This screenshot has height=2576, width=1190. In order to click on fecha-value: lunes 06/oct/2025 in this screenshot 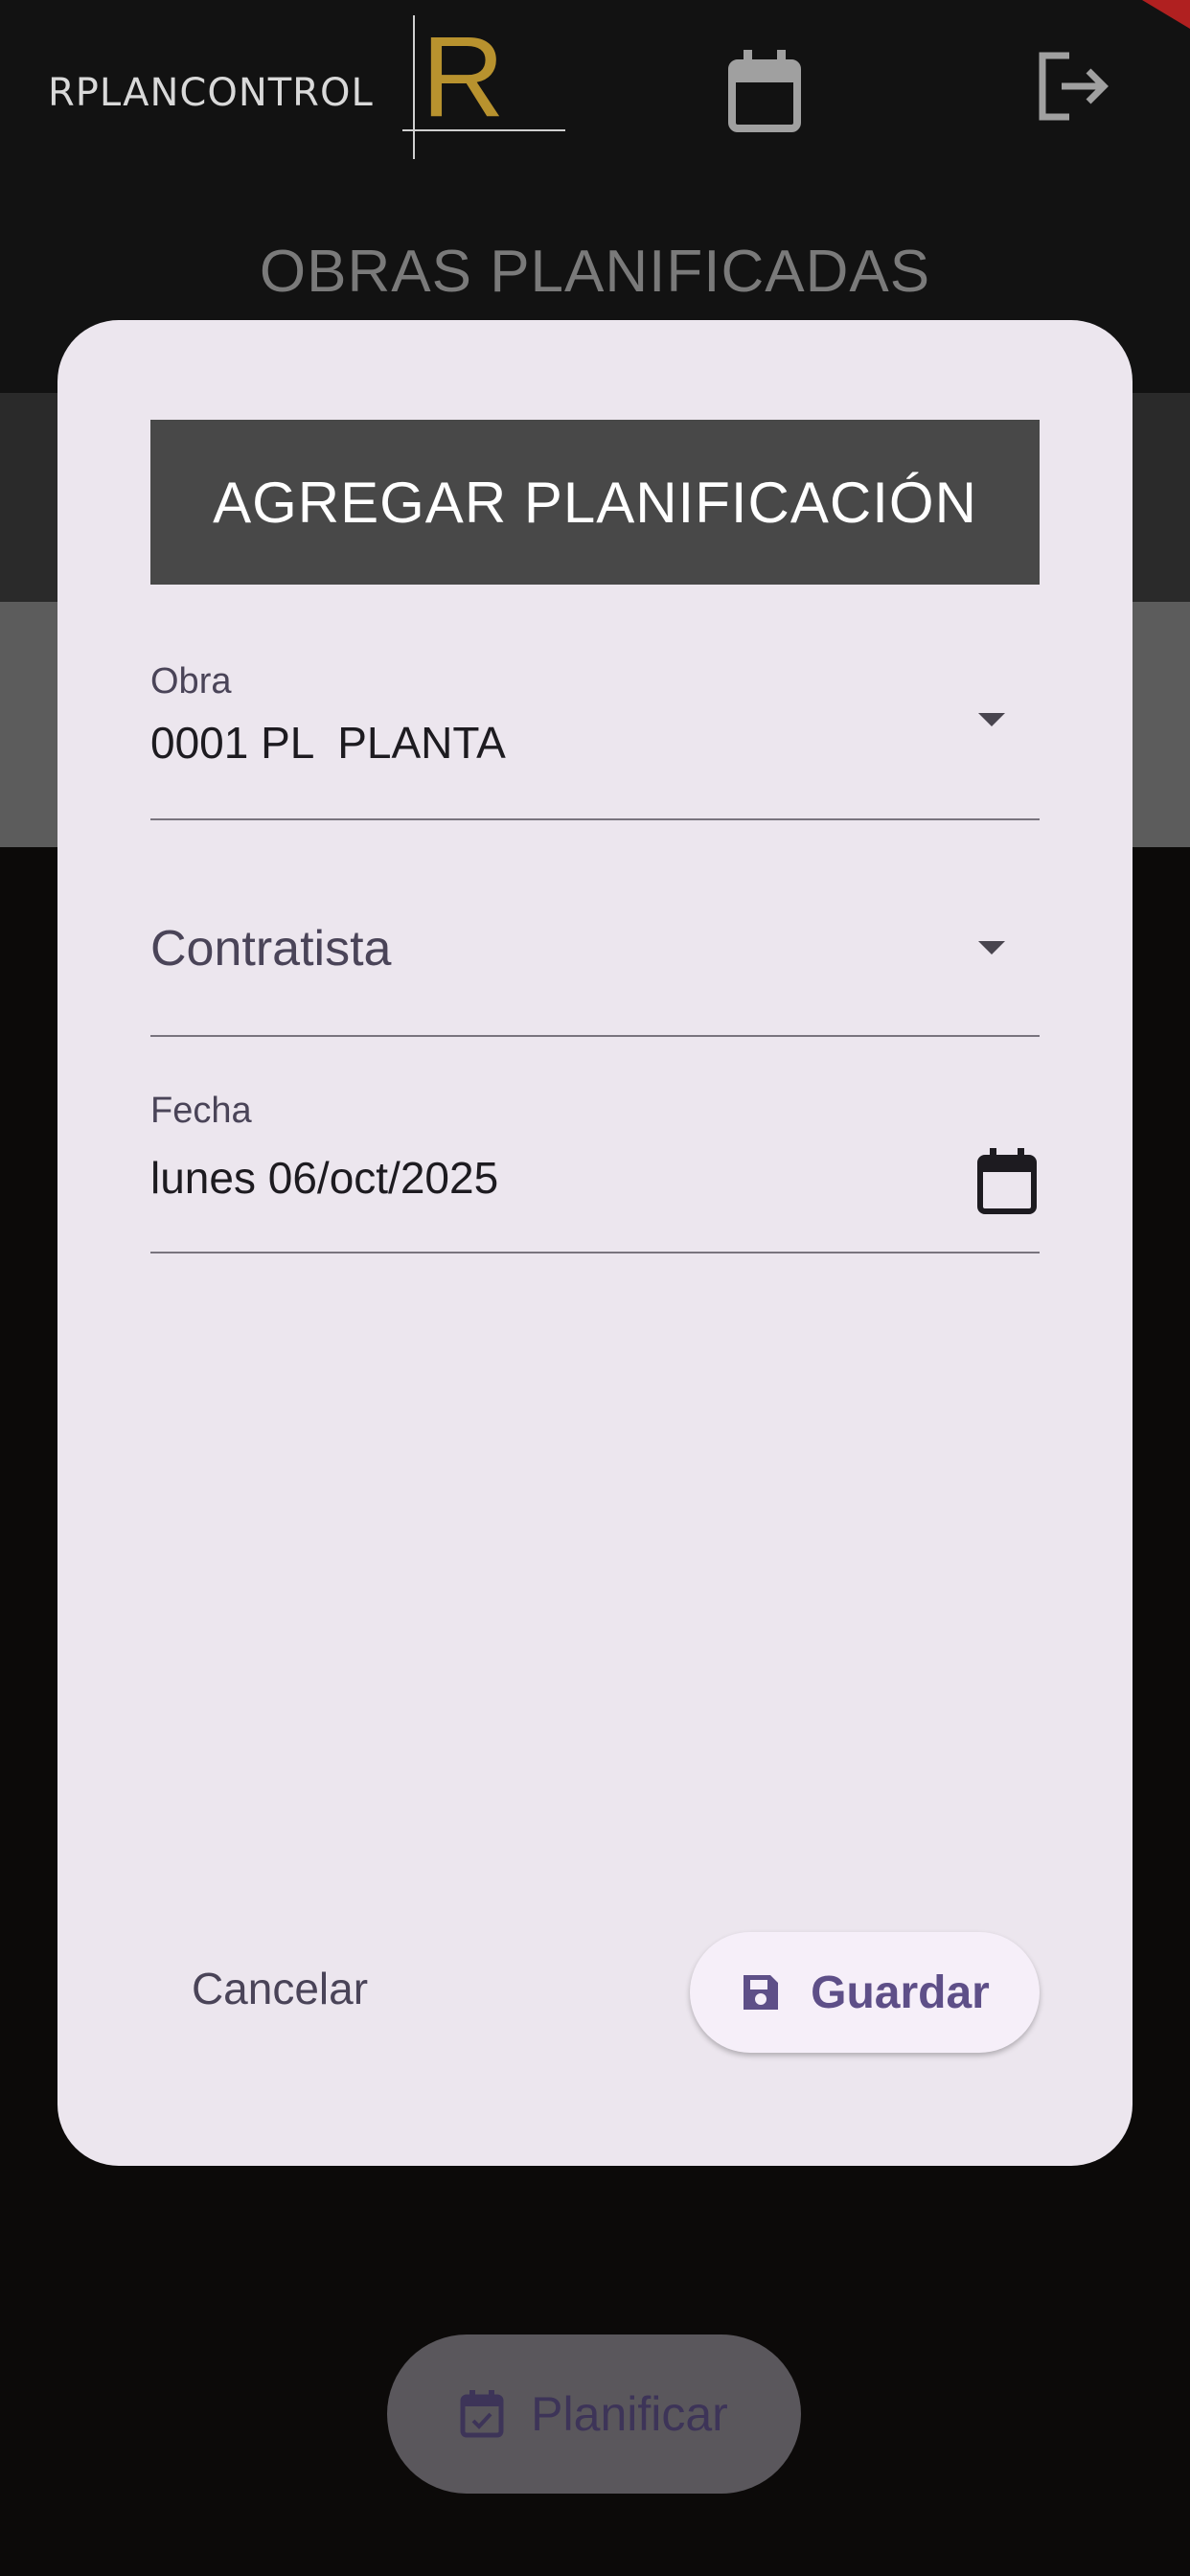, I will do `click(325, 1178)`.